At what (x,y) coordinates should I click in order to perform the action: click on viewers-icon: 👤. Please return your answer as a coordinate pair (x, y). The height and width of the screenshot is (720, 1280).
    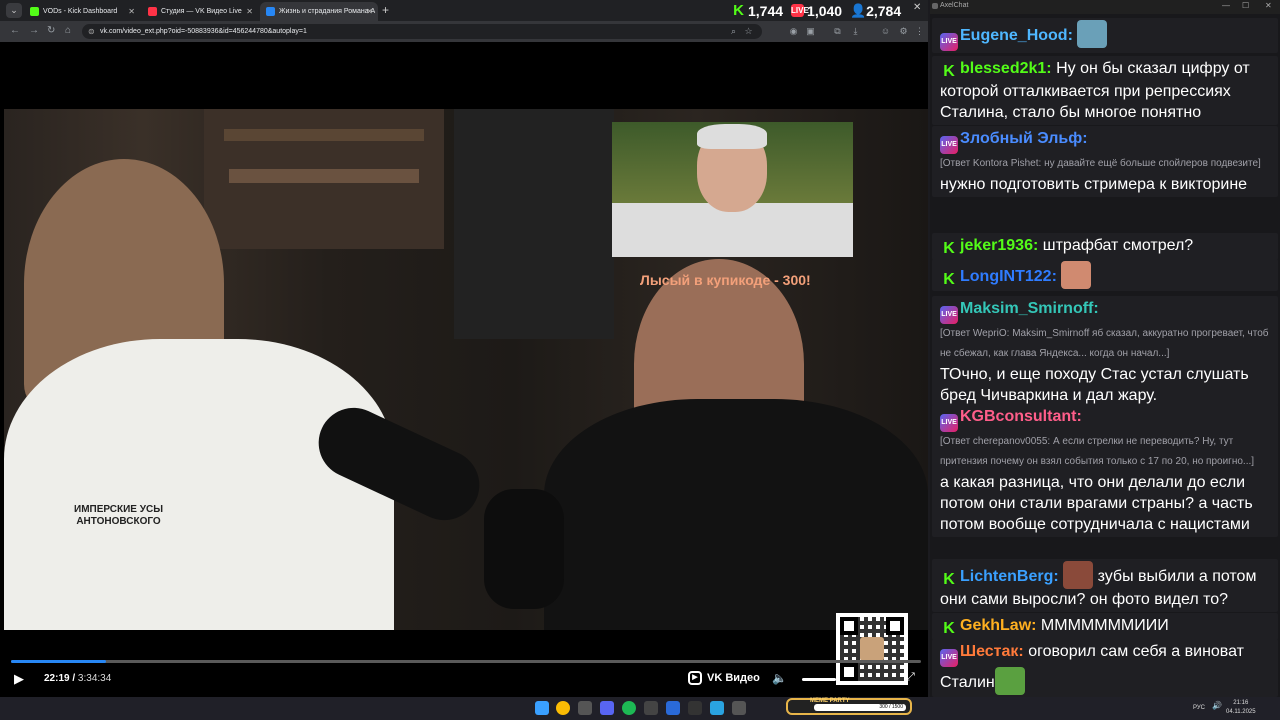
    Looking at the image, I should click on (858, 10).